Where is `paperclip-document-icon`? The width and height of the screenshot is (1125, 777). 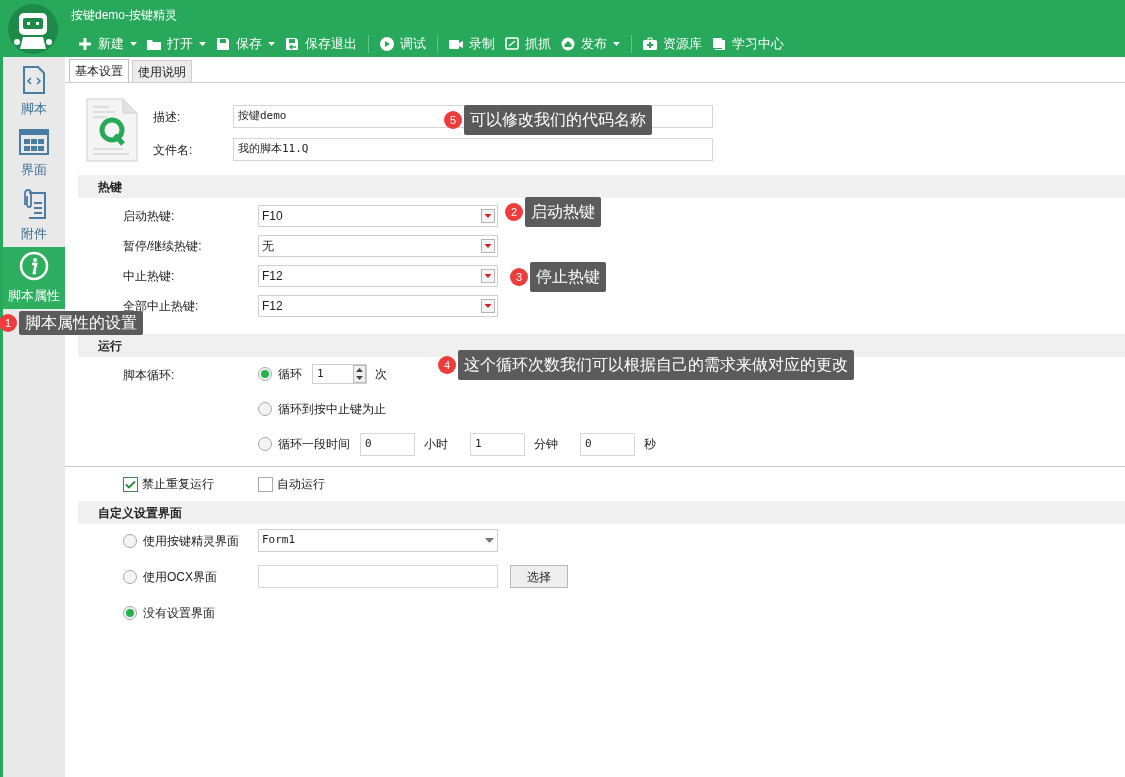 paperclip-document-icon is located at coordinates (34, 203).